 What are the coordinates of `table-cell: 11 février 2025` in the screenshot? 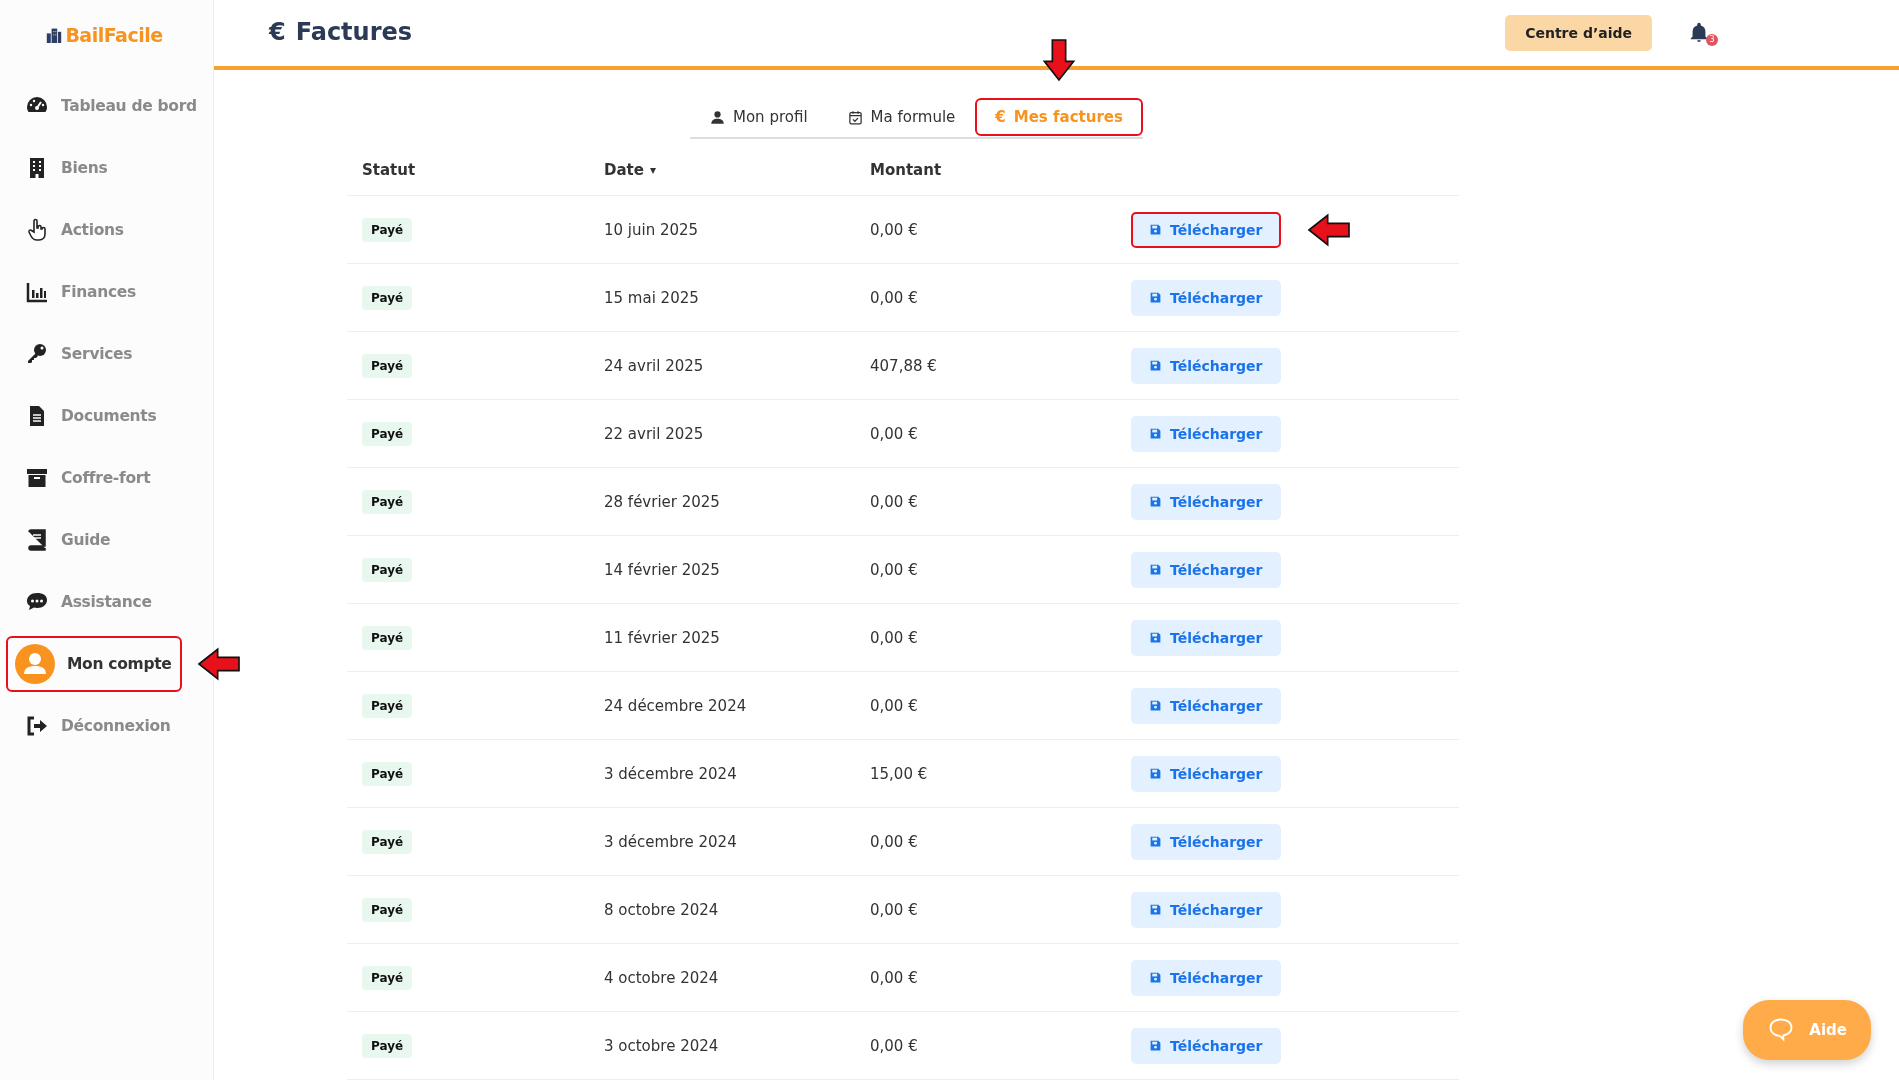 It's located at (662, 637).